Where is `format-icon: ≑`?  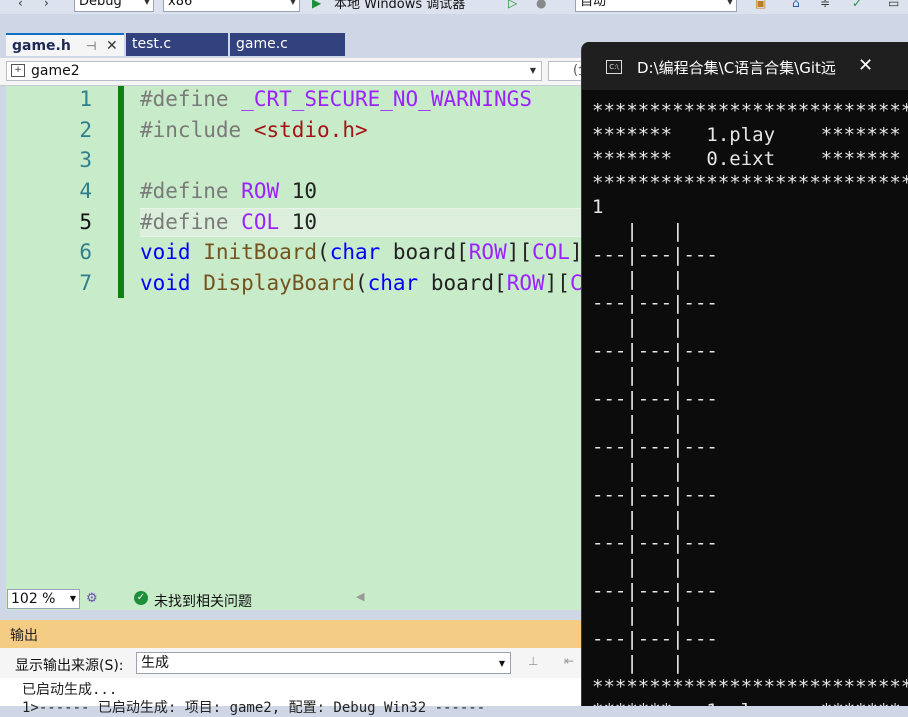
format-icon: ≑ is located at coordinates (825, 5).